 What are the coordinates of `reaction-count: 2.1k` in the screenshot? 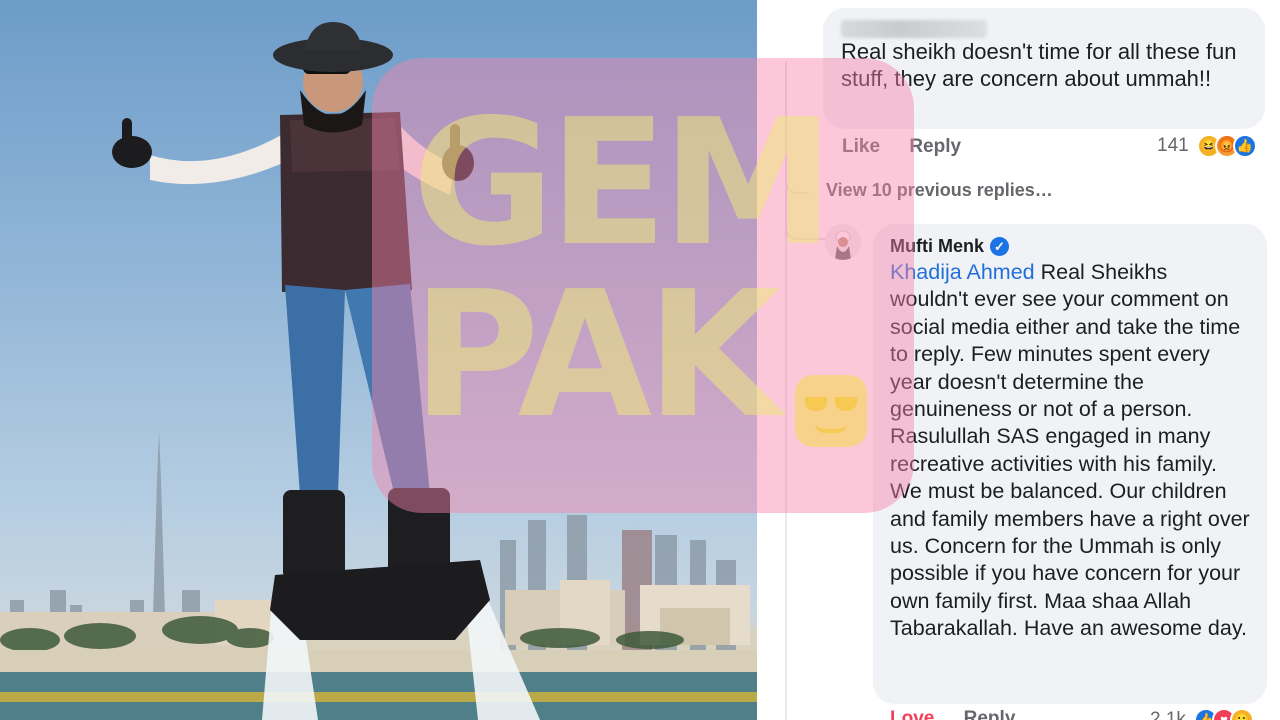 It's located at (1168, 714).